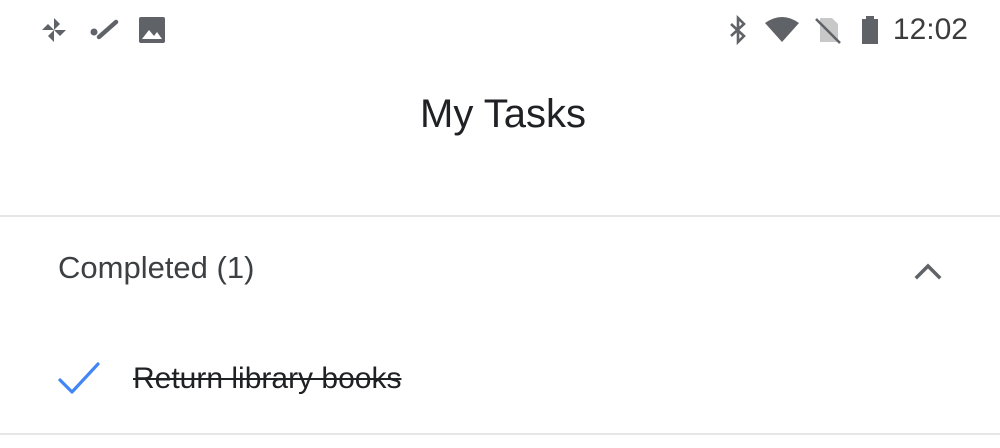 This screenshot has height=448, width=1000. I want to click on checkmark-icon, so click(79, 378).